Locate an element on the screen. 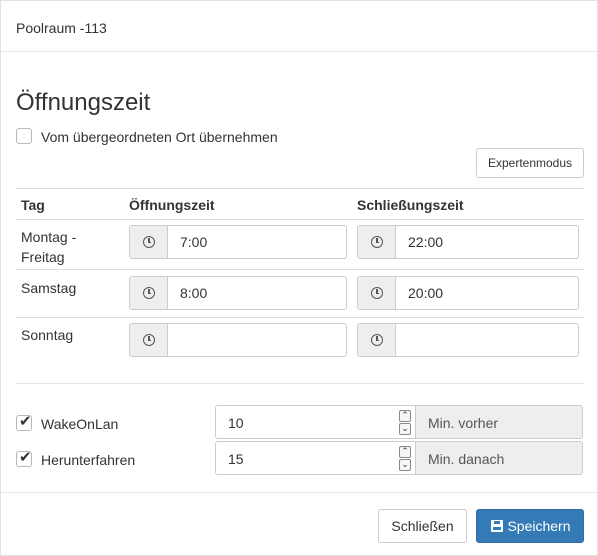 This screenshot has width=598, height=556. shutdown-label: Herunterfahren is located at coordinates (88, 460).